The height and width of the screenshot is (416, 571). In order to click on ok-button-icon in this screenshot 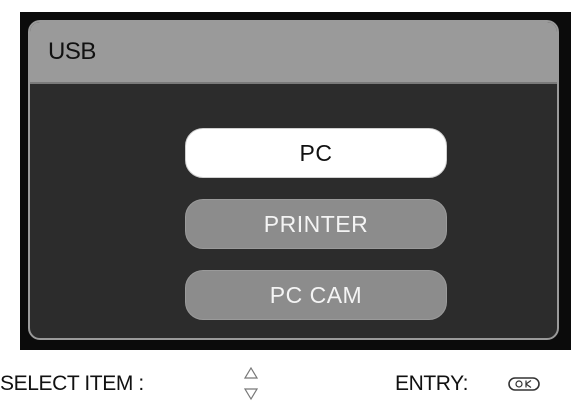, I will do `click(524, 384)`.